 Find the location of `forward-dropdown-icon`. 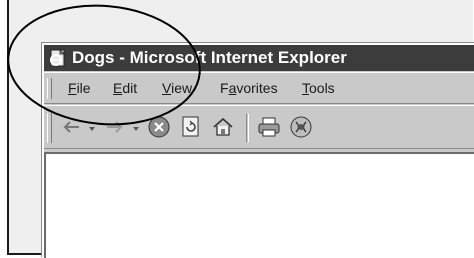

forward-dropdown-icon is located at coordinates (136, 129).